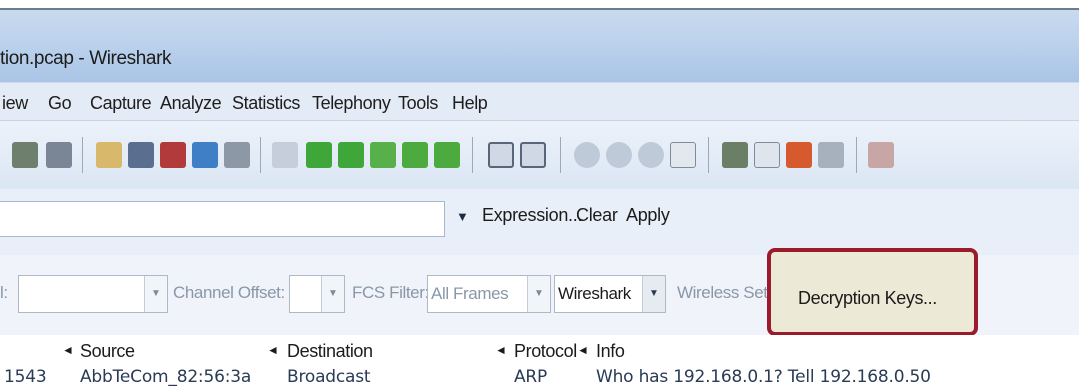  I want to click on colorize-icon, so click(501, 155).